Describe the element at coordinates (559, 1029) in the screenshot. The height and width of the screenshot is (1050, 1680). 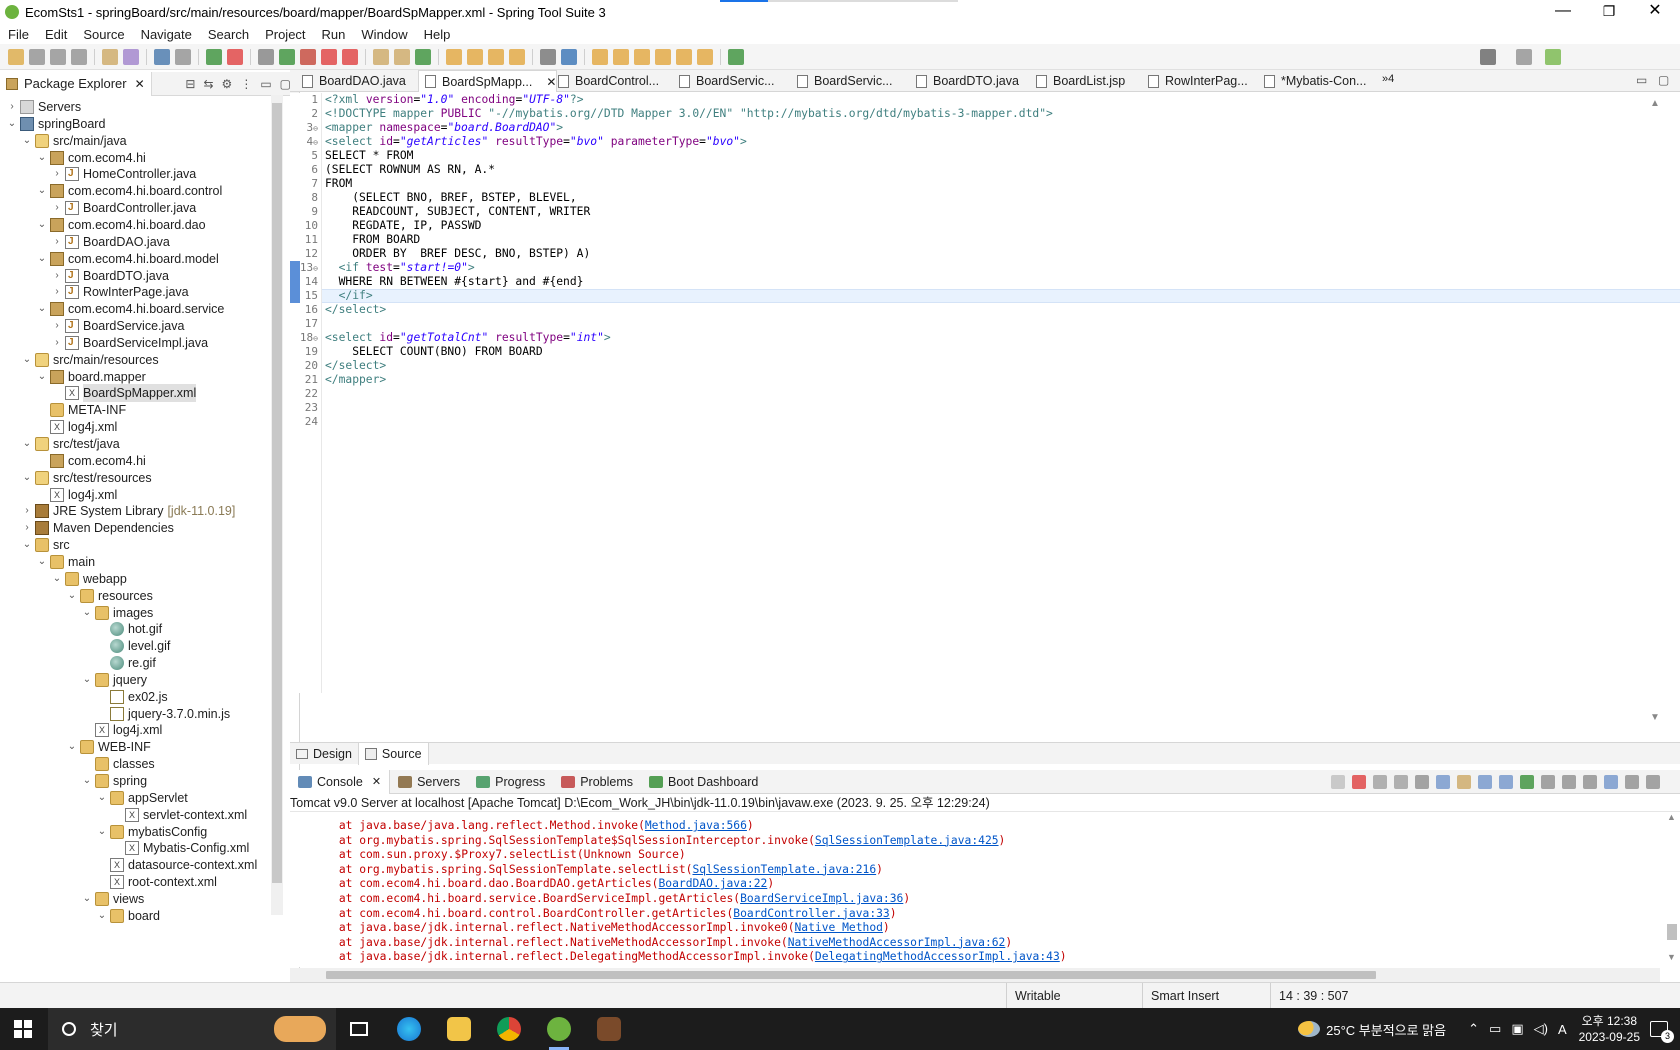
I see `sts-app` at that location.